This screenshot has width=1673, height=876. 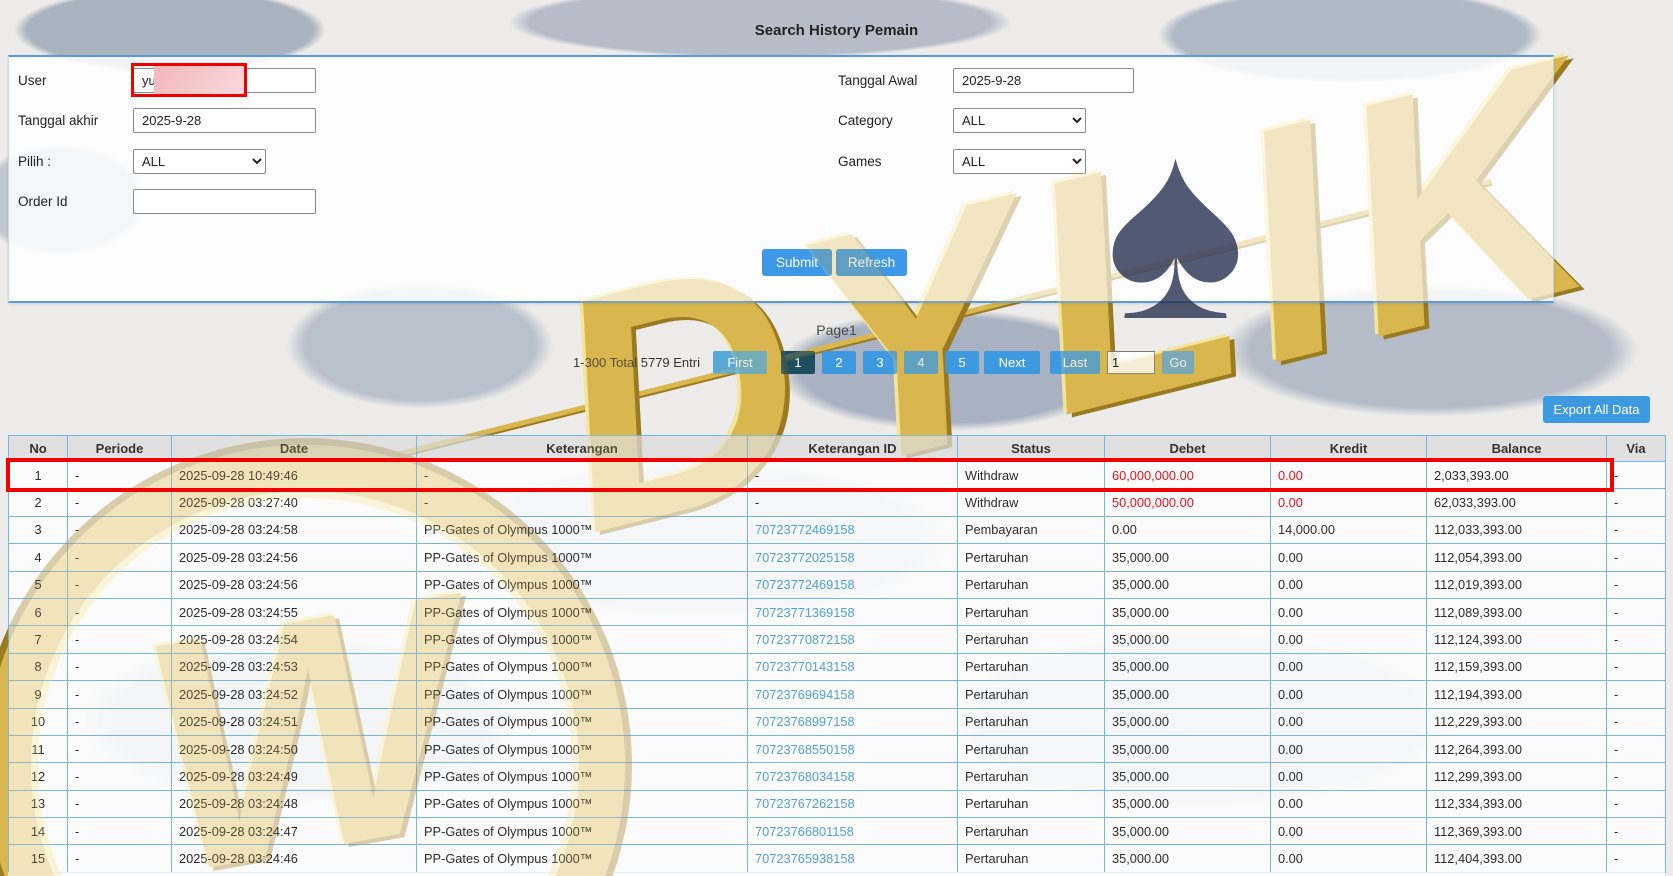 What do you see at coordinates (804, 831) in the screenshot?
I see `keterangan-id-link: 70723766801158` at bounding box center [804, 831].